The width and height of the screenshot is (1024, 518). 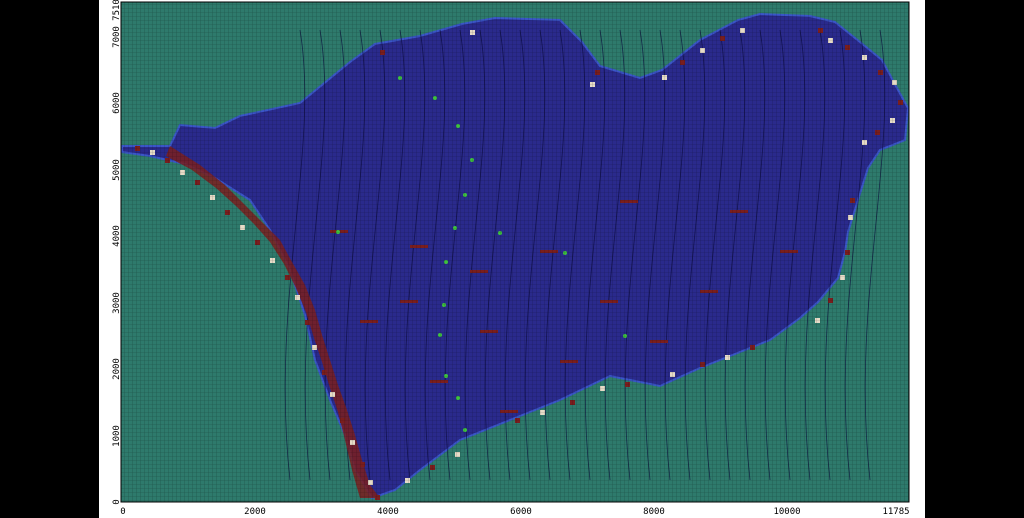 I want to click on y-tick-label: 0, so click(x=117, y=501).